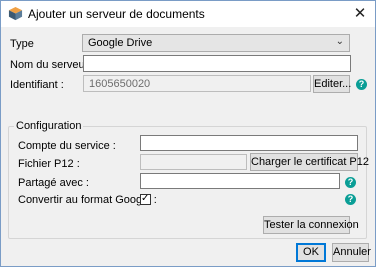 The width and height of the screenshot is (376, 267). I want to click on p12-file-label: Fichier P12 :, so click(49, 164).